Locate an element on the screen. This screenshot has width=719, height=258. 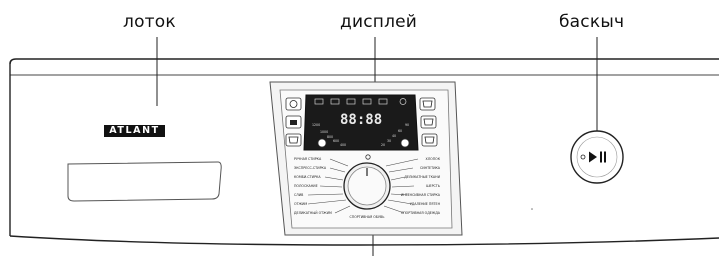
program-label: СЛИВ is located at coordinates (298, 195).